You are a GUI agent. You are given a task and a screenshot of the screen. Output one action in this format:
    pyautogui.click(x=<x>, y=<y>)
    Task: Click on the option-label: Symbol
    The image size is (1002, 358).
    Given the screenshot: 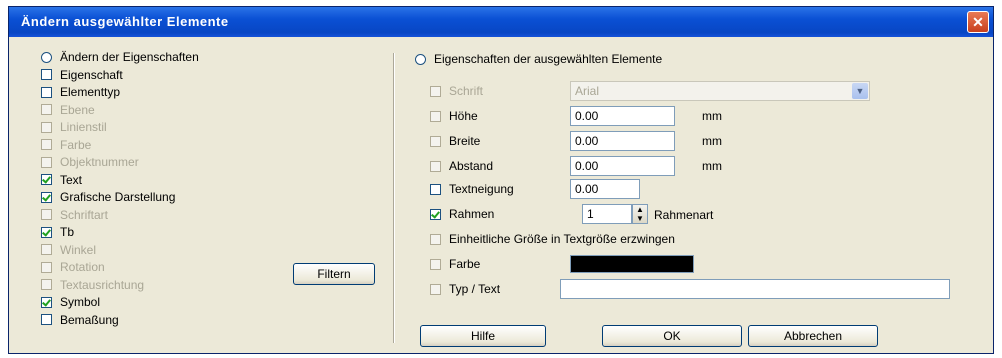 What is the action you would take?
    pyautogui.click(x=80, y=302)
    